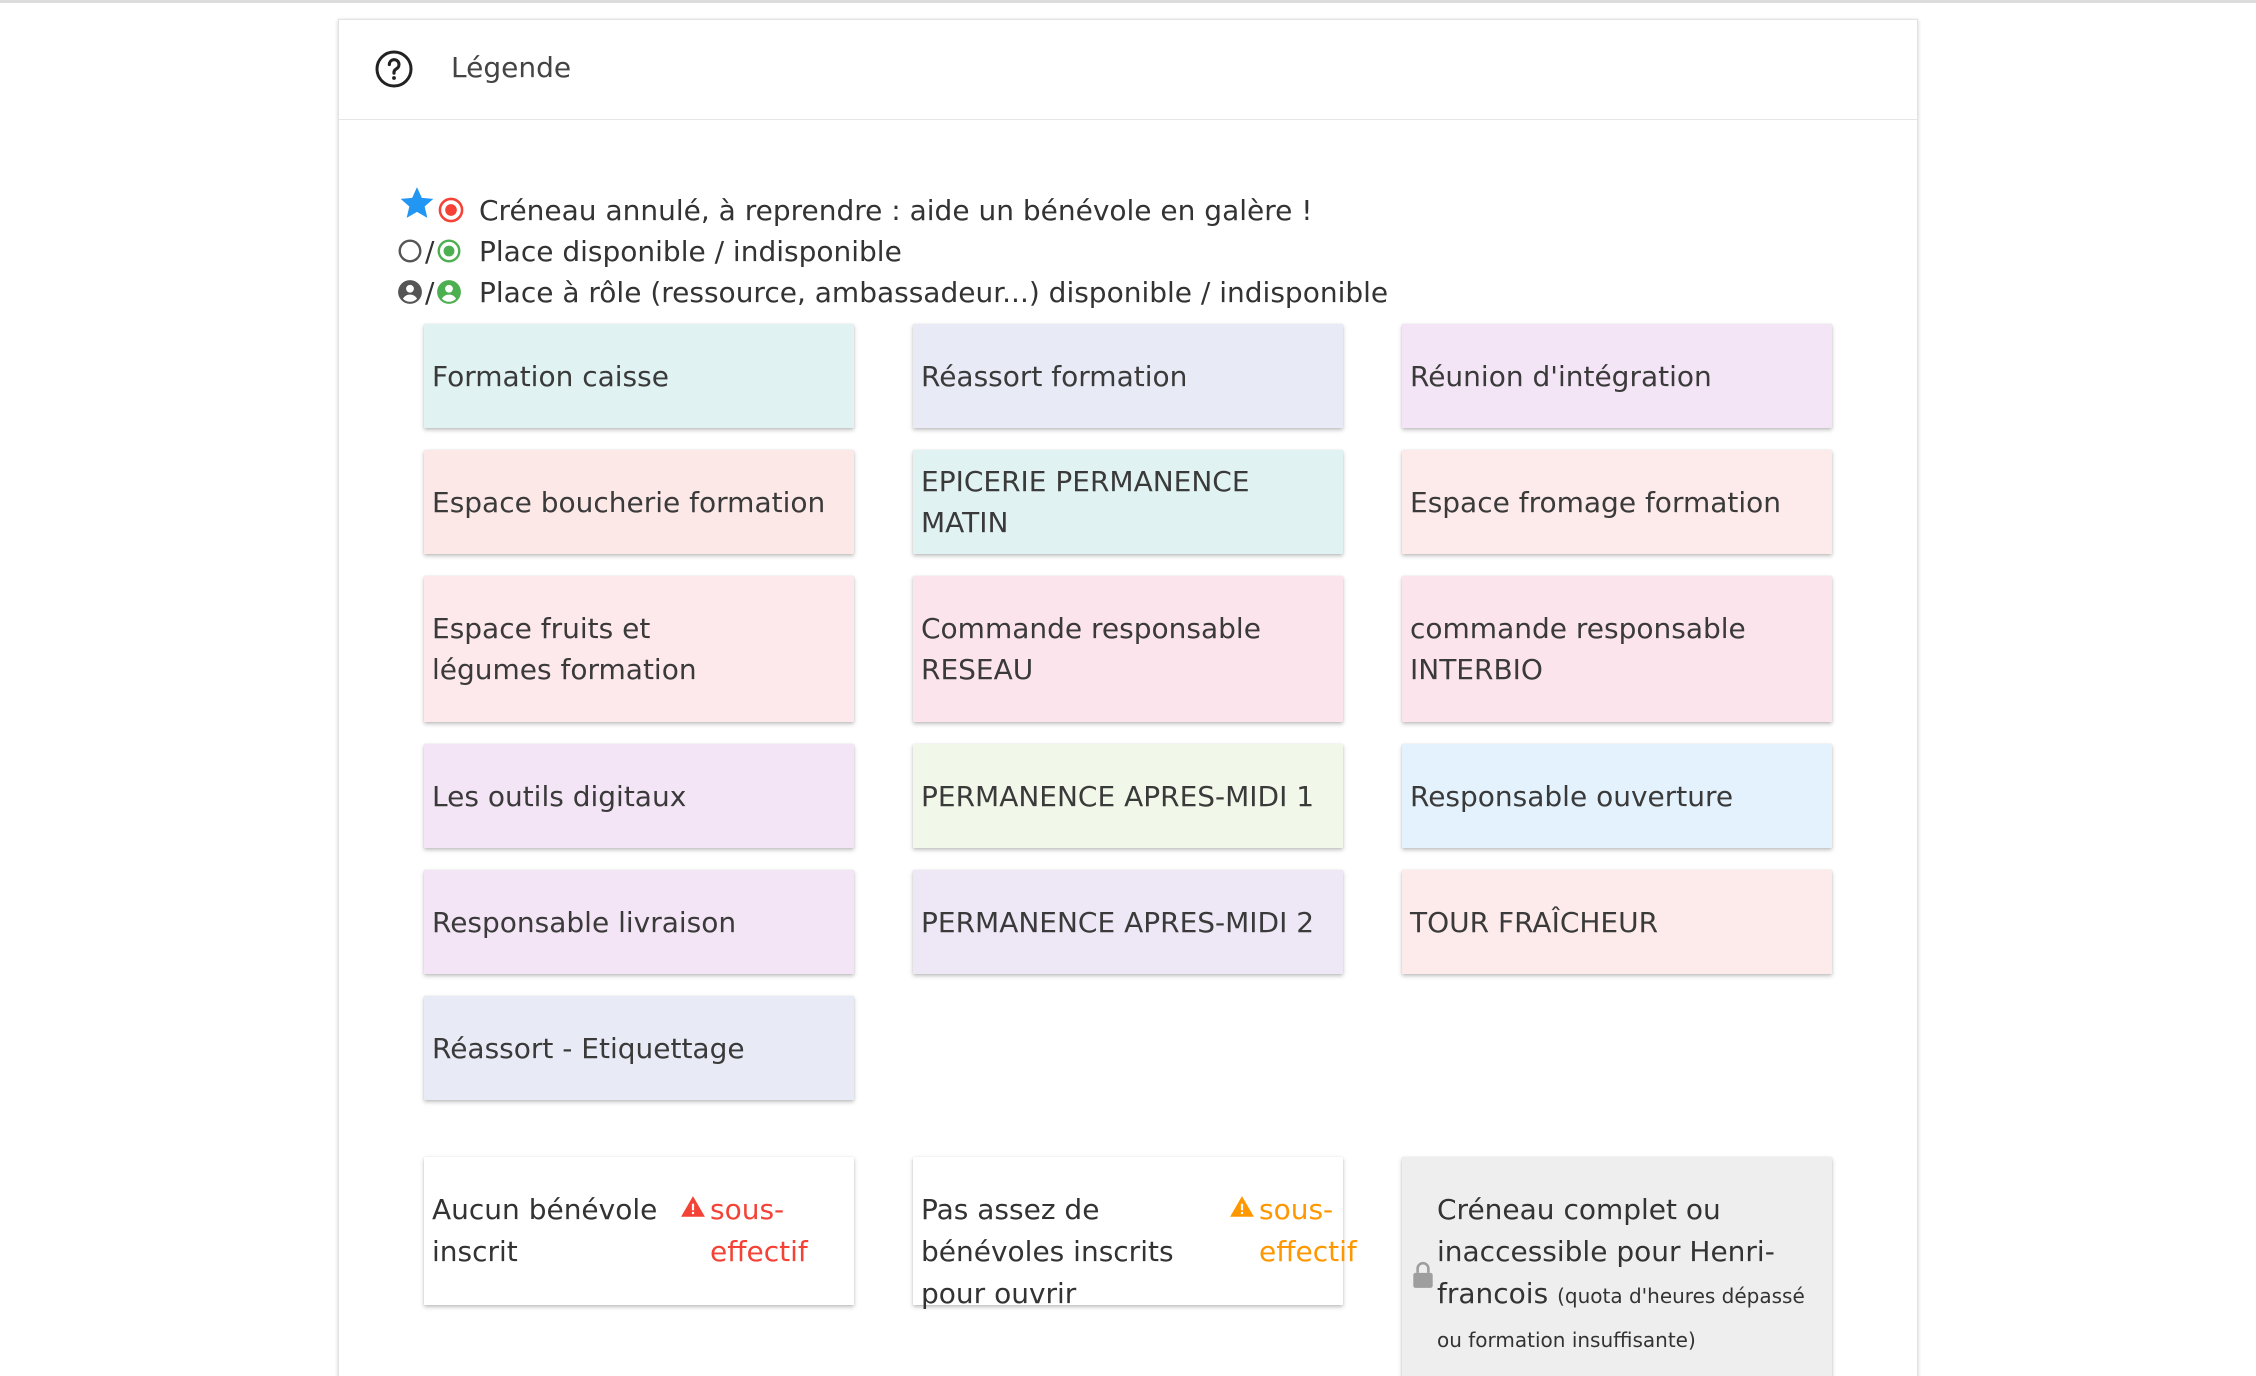  Describe the element at coordinates (1091, 649) in the screenshot. I see `job-card-label: Commande responsable RESEAU` at that location.